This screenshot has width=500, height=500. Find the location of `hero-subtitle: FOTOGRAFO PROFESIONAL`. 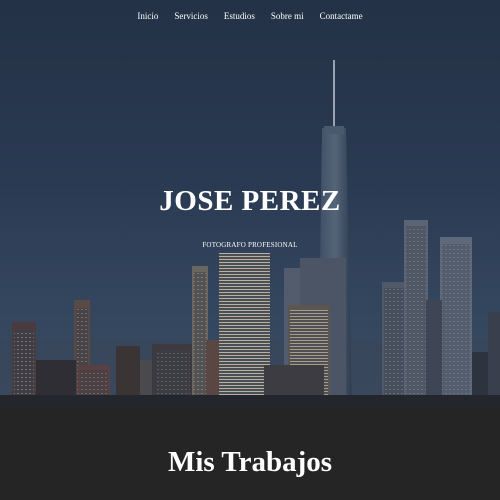

hero-subtitle: FOTOGRAFO PROFESIONAL is located at coordinates (250, 245).